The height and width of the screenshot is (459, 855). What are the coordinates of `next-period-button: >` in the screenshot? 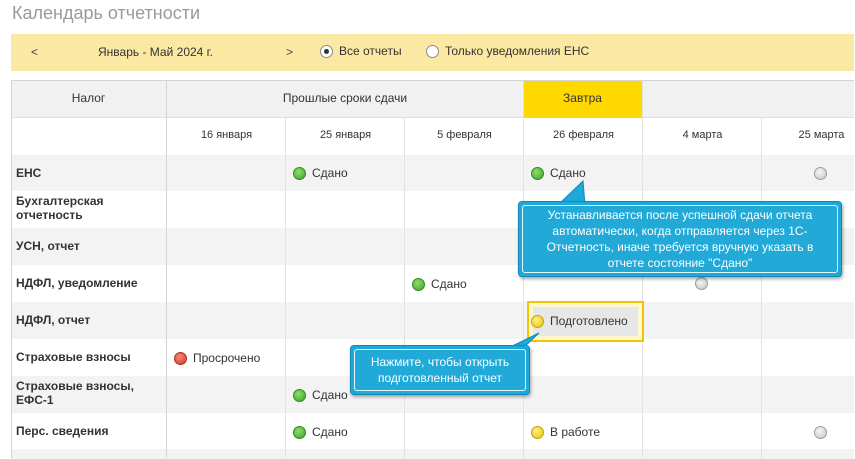 It's located at (292, 52).